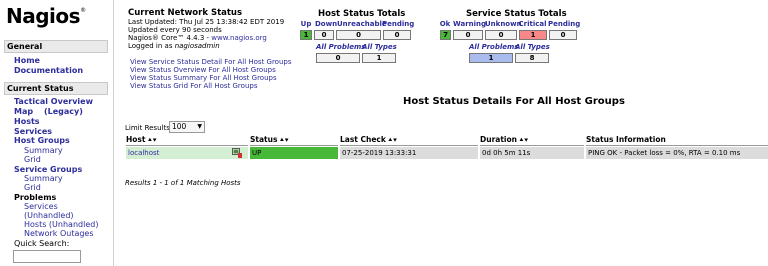 This screenshot has height=266, width=768. What do you see at coordinates (469, 24) in the screenshot?
I see `service-head-warning: Warning` at bounding box center [469, 24].